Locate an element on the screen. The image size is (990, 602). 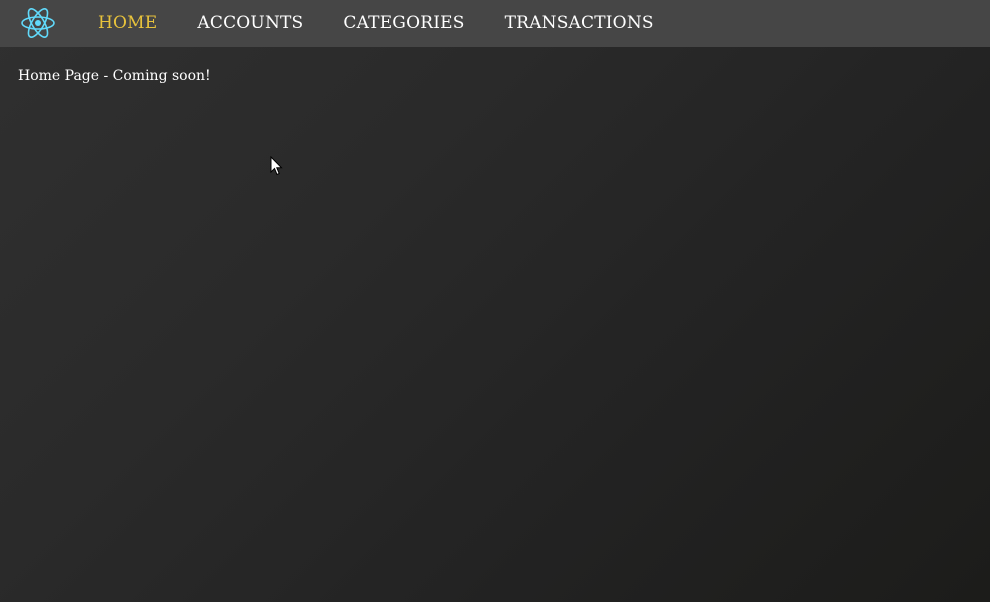
coming-soon-message: Home Page - Coming soon! is located at coordinates (114, 76).